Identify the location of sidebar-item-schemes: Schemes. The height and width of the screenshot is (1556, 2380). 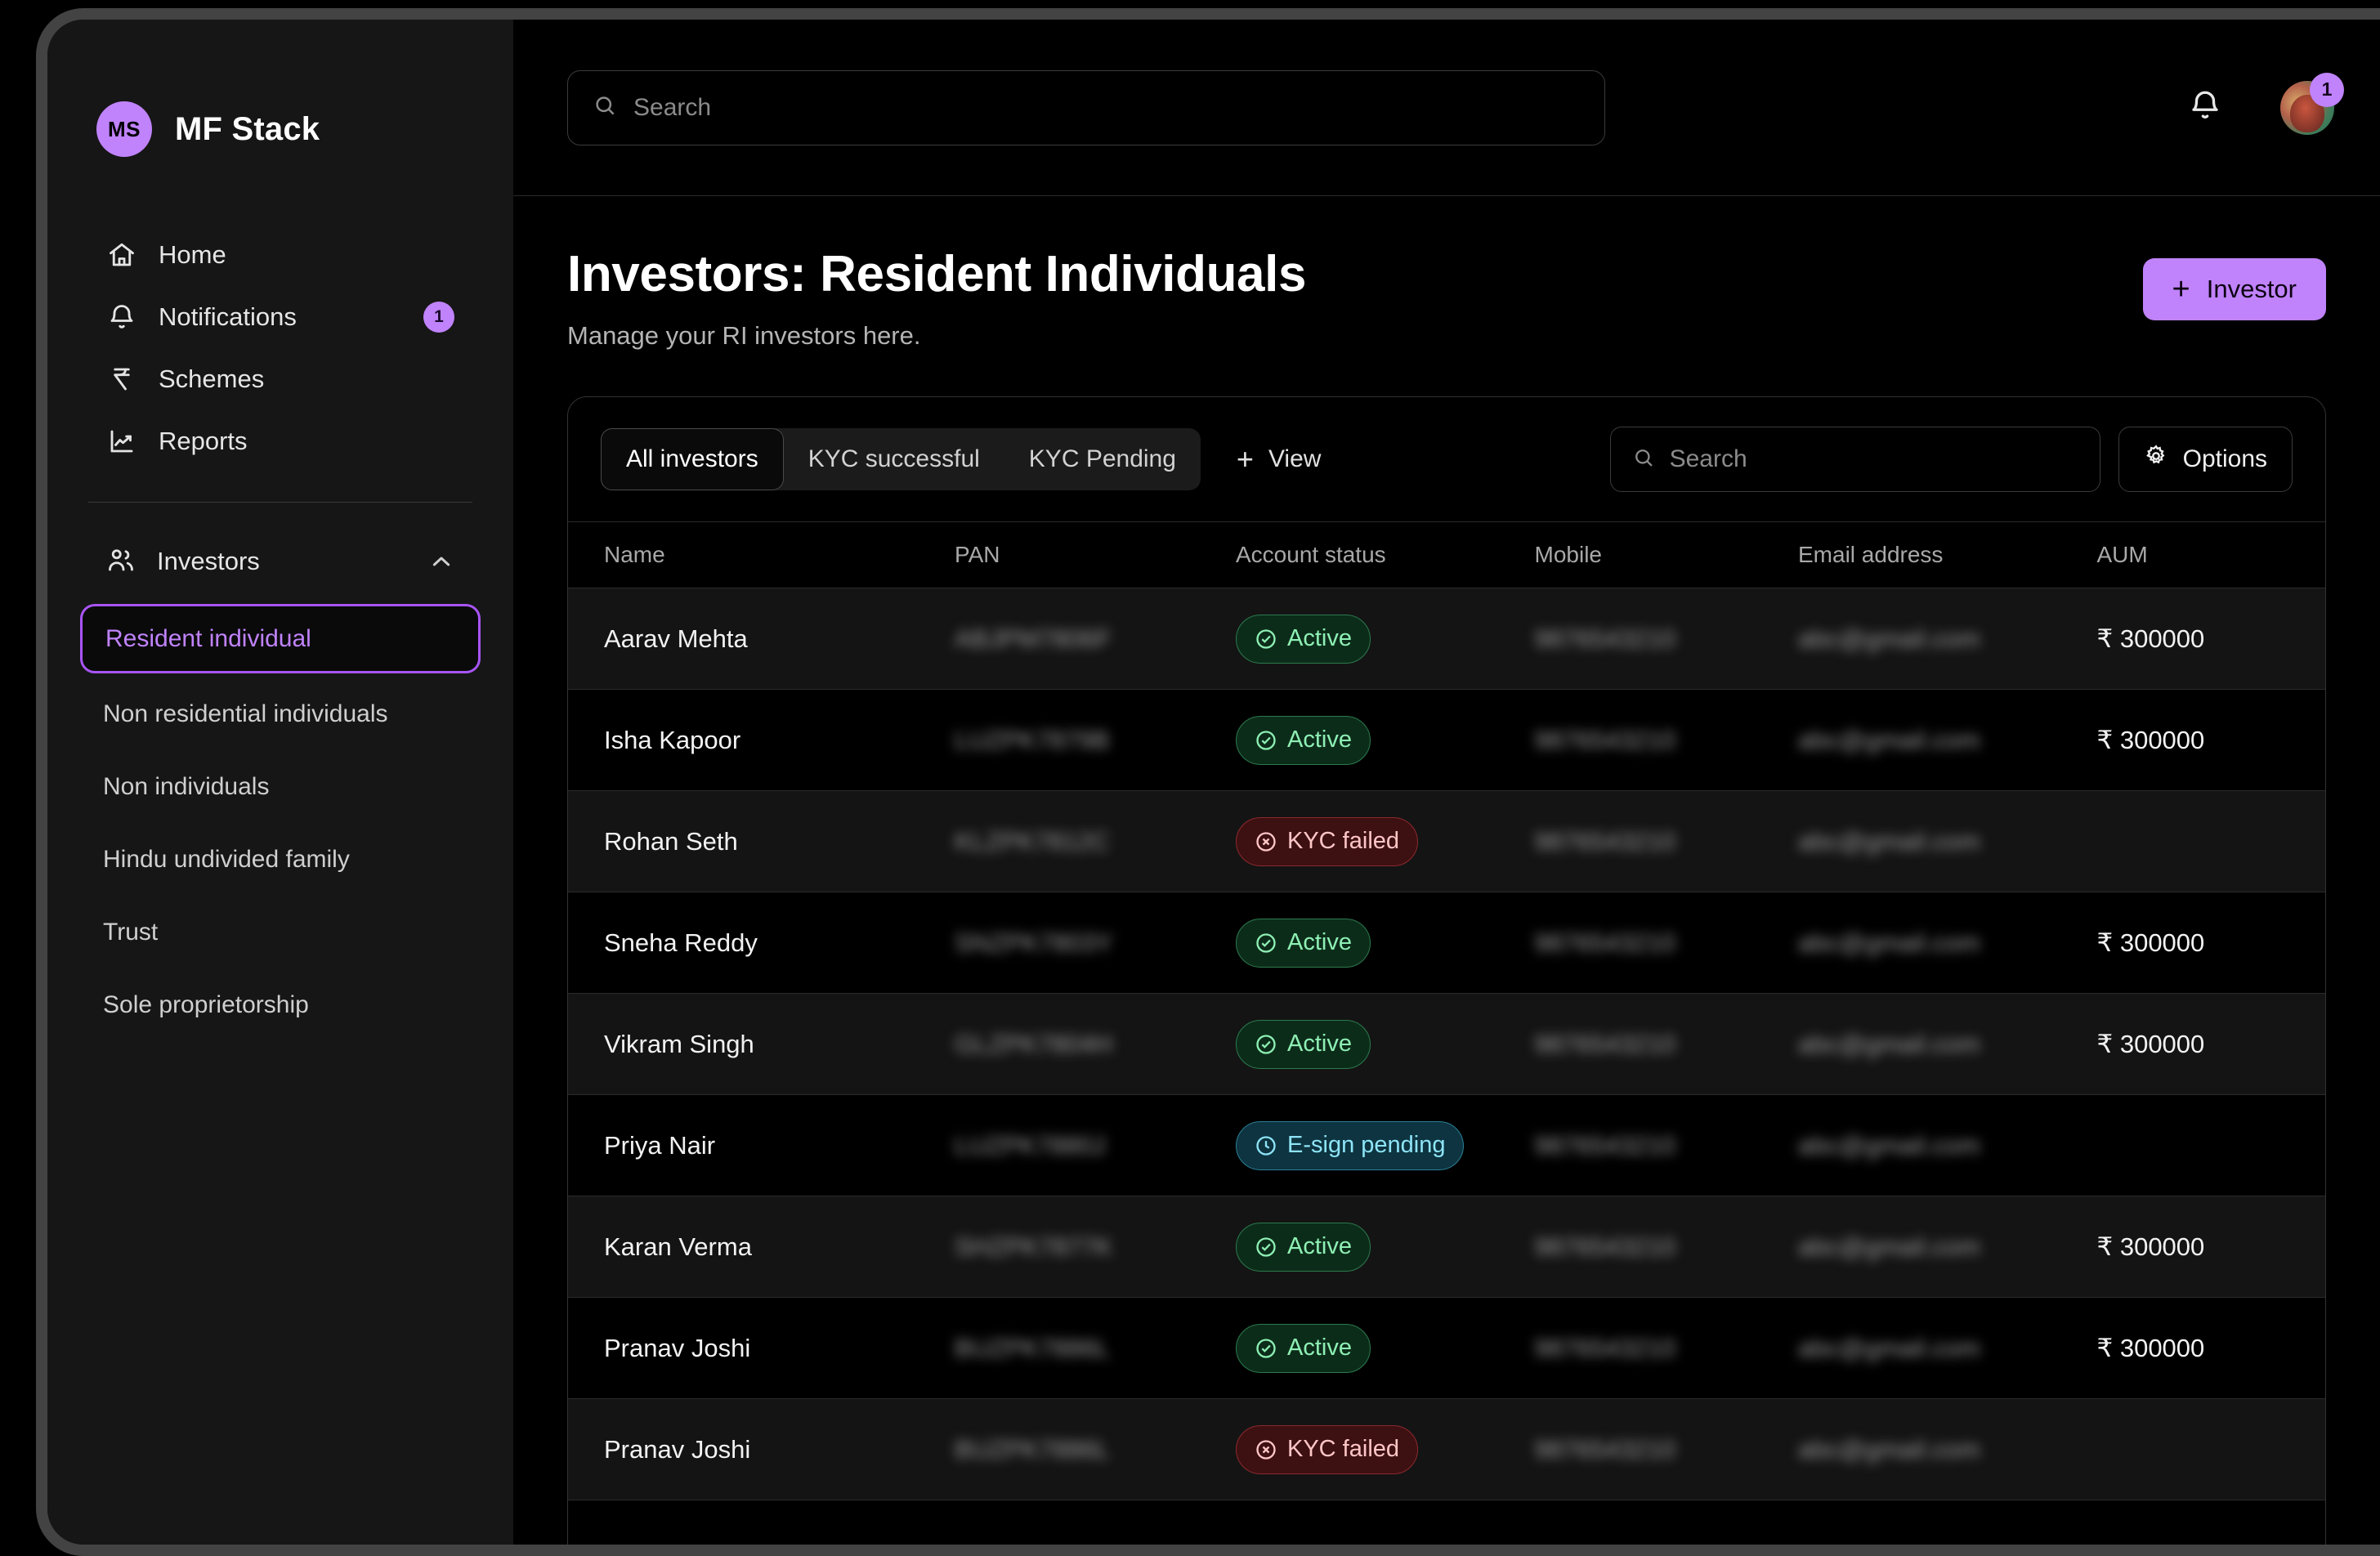
(280, 379).